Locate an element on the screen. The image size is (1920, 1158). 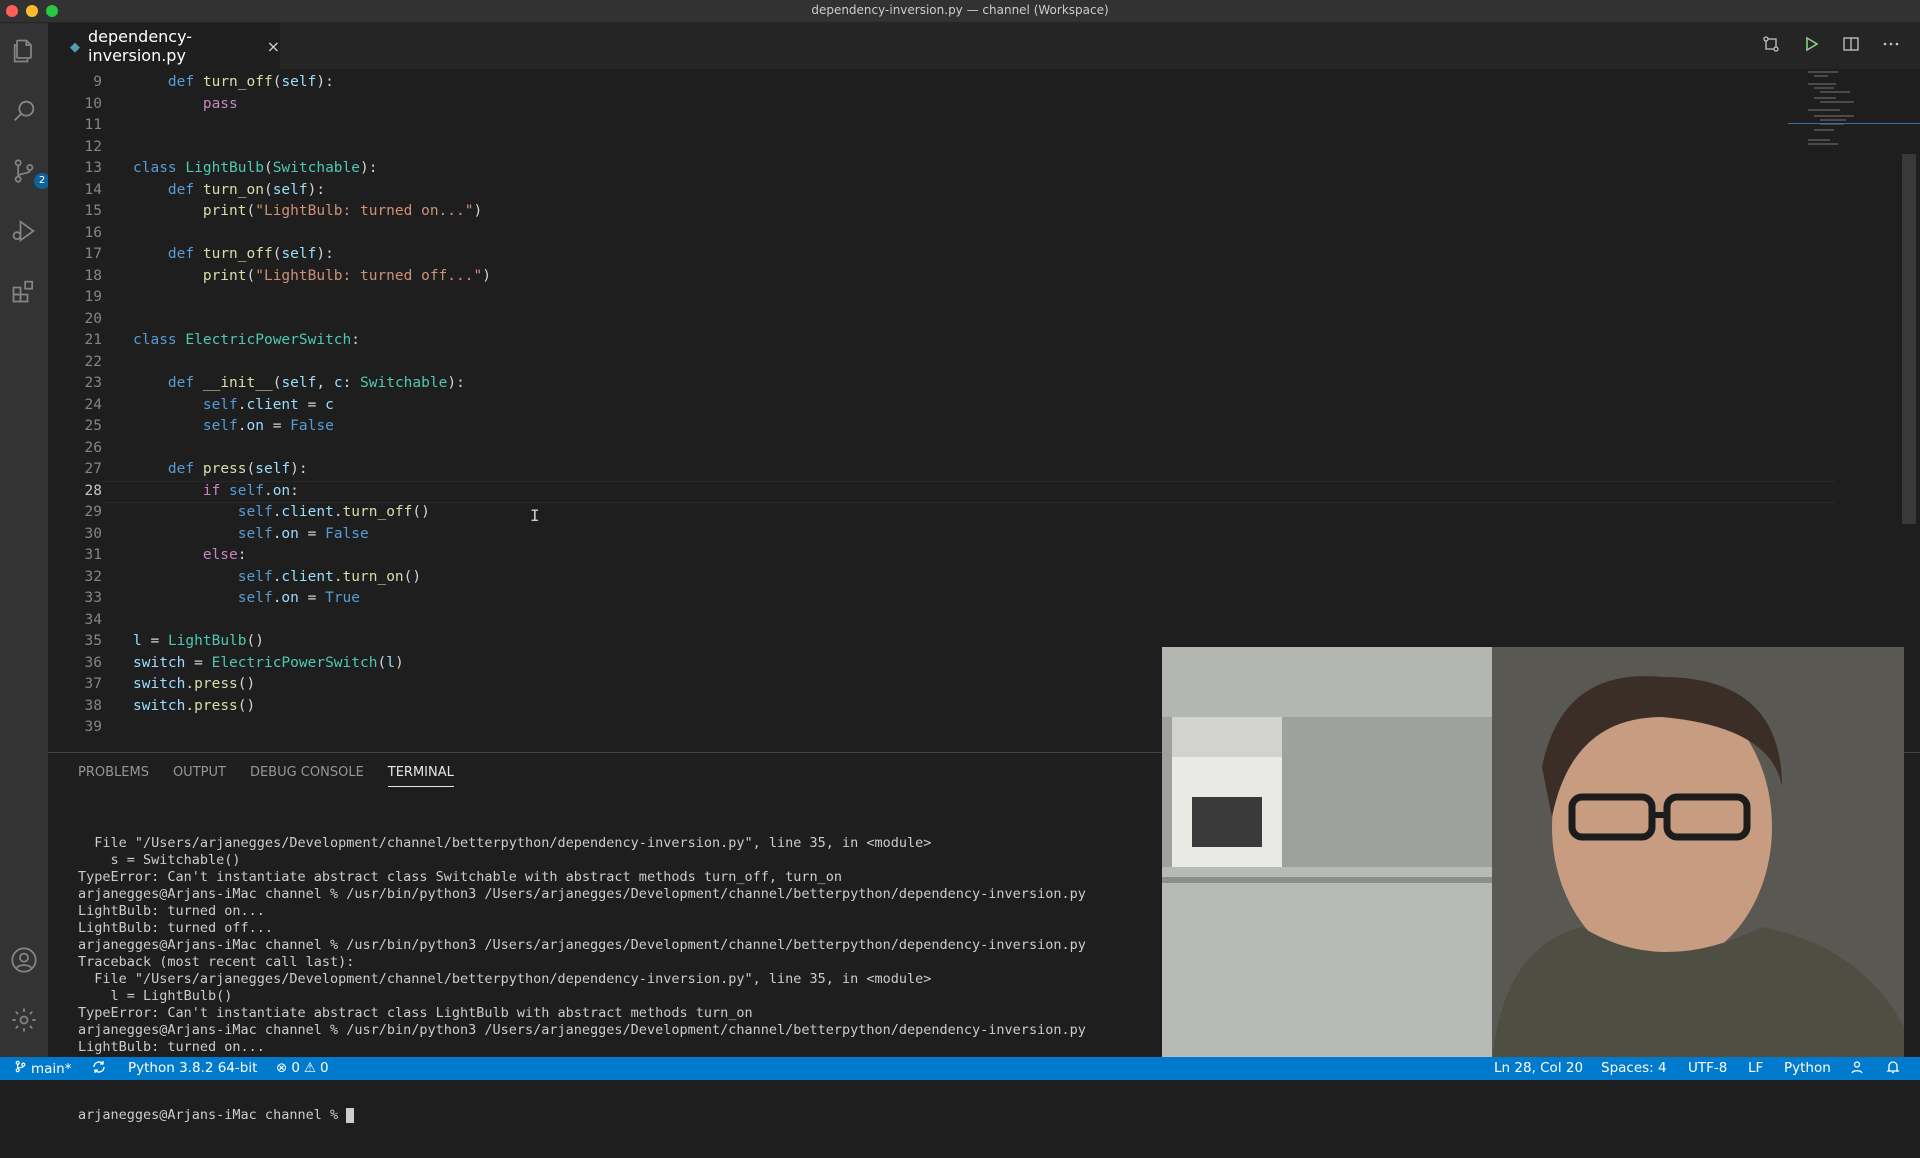
code-token: turn_on is located at coordinates (233, 189).